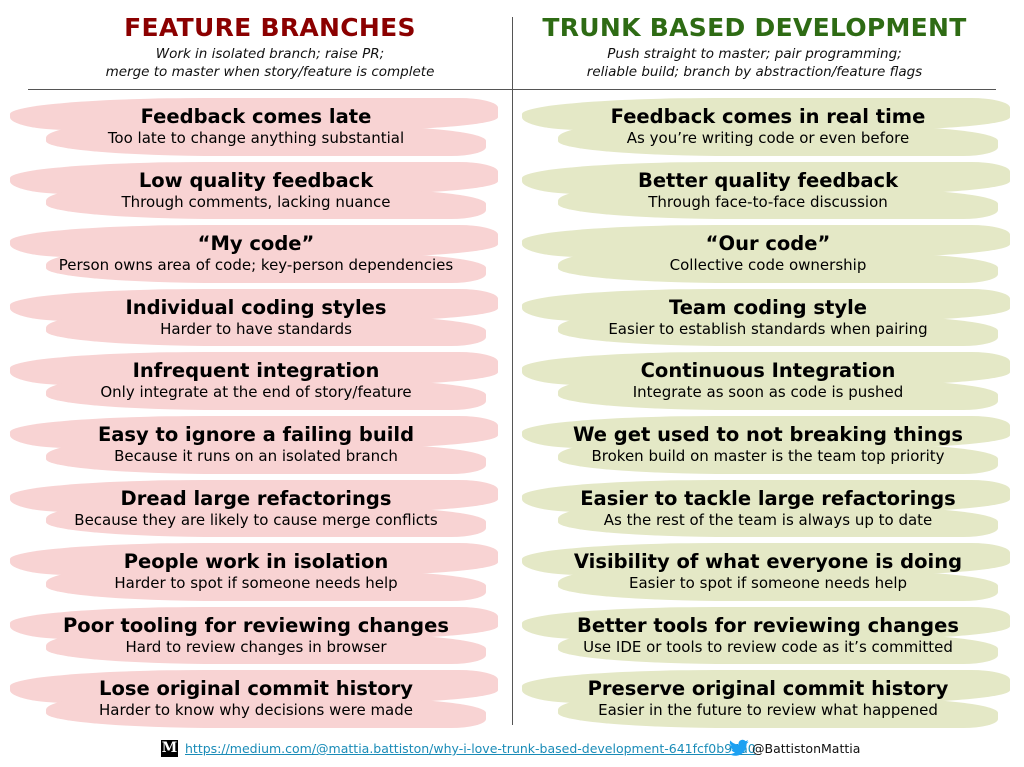 This screenshot has height=767, width=1024. I want to click on item-description: Through face-to-face discussion, so click(768, 201).